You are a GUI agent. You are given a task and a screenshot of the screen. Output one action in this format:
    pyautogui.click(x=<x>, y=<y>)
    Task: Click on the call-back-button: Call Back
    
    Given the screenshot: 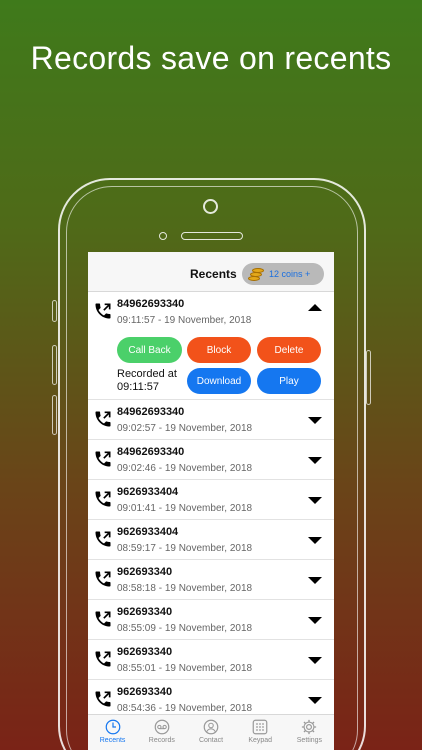 What is the action you would take?
    pyautogui.click(x=149, y=350)
    